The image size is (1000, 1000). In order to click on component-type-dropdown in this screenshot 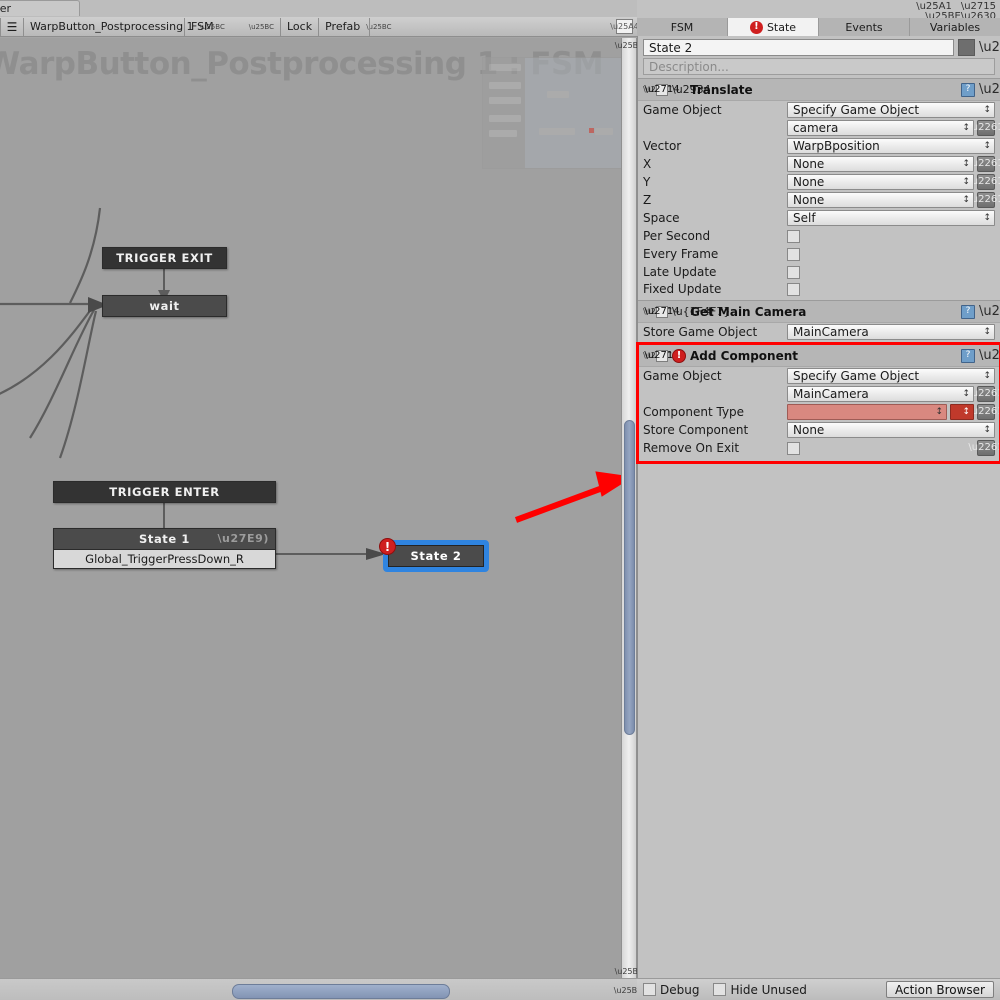, I will do `click(962, 412)`.